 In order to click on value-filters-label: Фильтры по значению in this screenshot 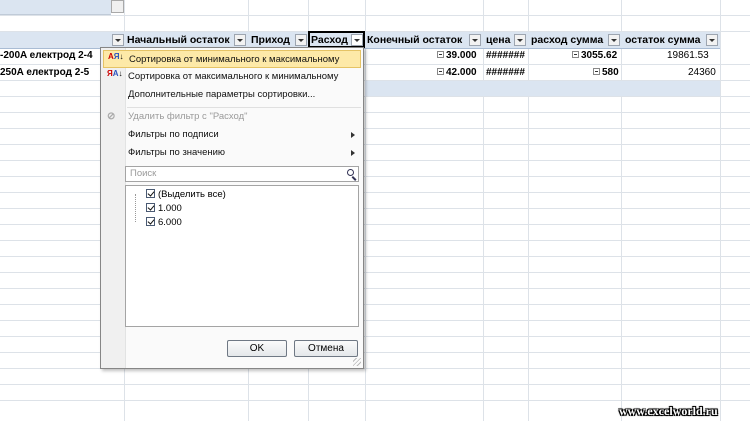, I will do `click(177, 152)`.